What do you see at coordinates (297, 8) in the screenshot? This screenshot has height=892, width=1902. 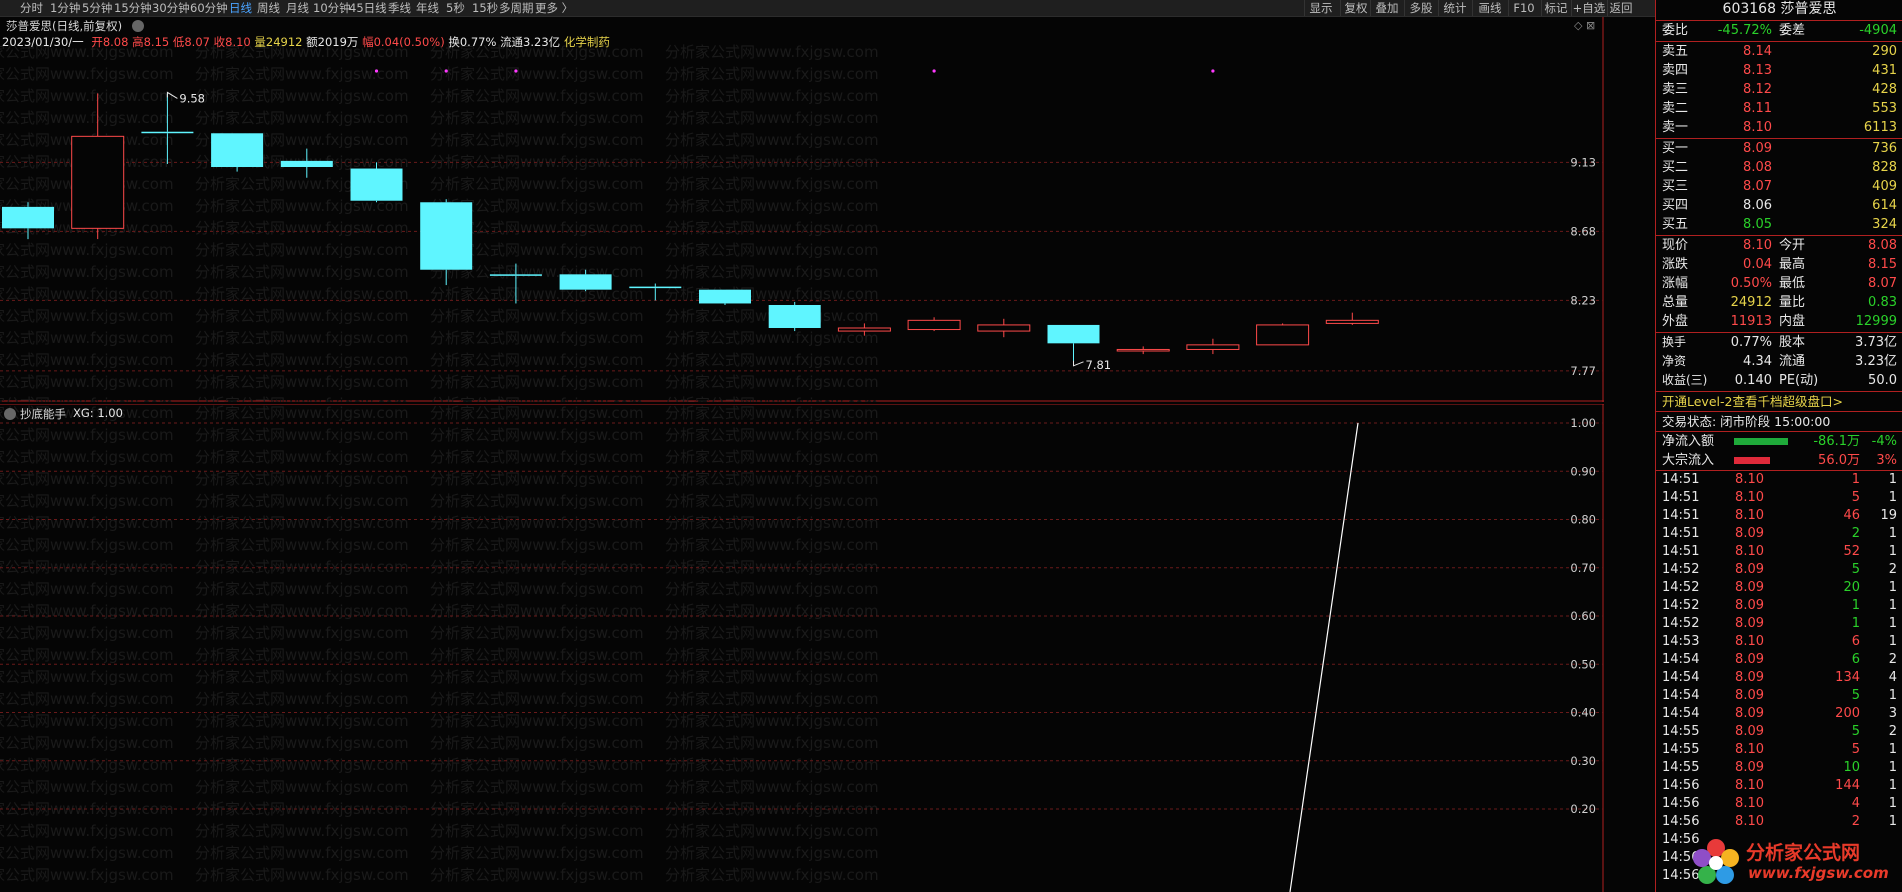 I see `tab-8: 月线` at bounding box center [297, 8].